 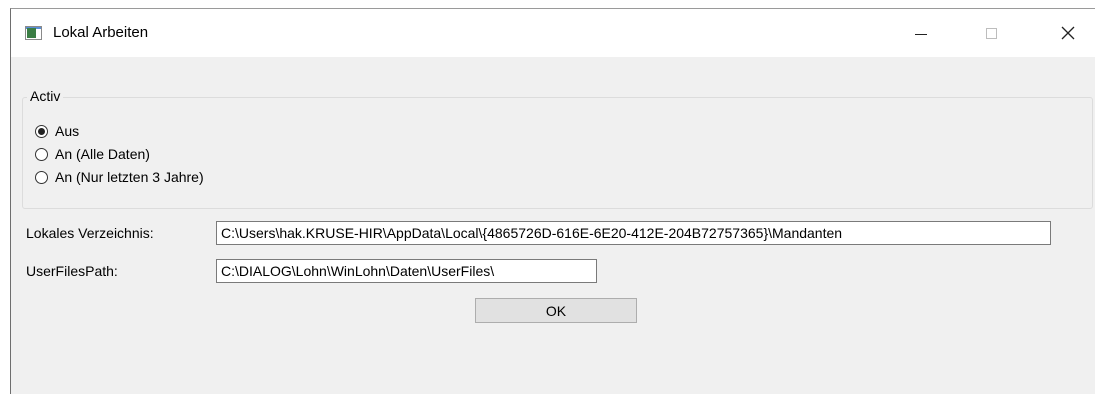 I want to click on radio-nur-letzten-3-jahre-icon, so click(x=41, y=177).